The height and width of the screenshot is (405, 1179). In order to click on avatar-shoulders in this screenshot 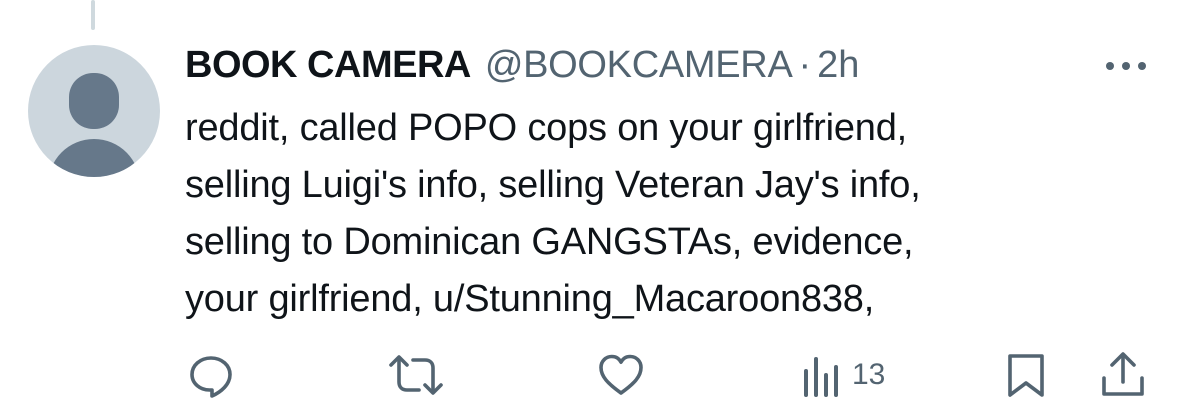, I will do `click(94, 158)`.